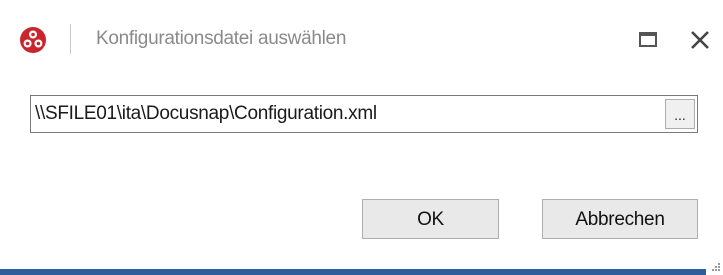 This screenshot has width=723, height=275. Describe the element at coordinates (430, 219) in the screenshot. I see `ok-button: OK` at that location.